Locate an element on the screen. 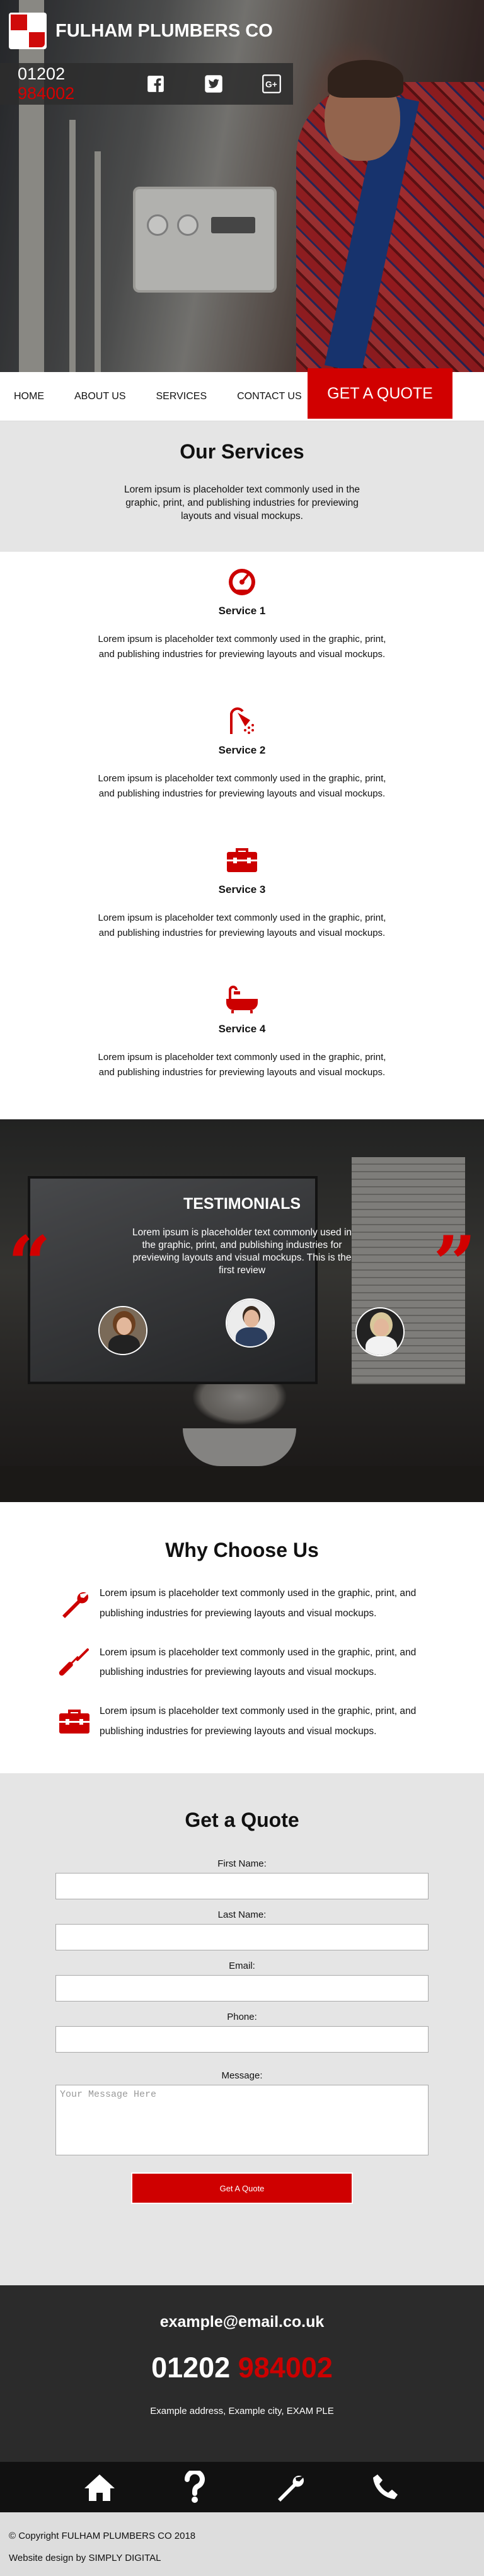  copyright: © Copyright FULHAM PLUMBERS CO 2018 is located at coordinates (103, 2536).